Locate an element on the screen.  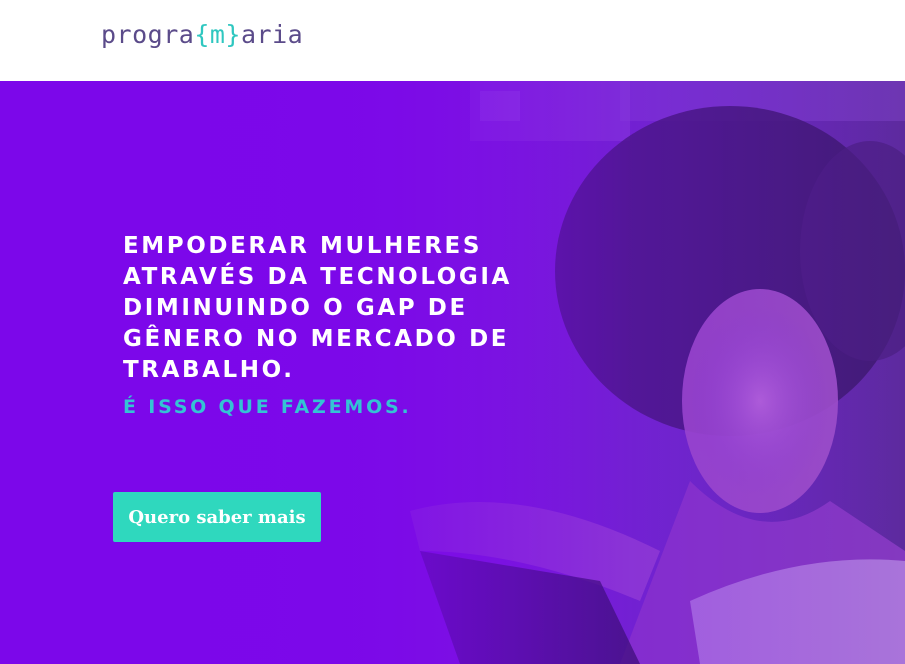
logo-text-accent: {m} is located at coordinates (217, 34).